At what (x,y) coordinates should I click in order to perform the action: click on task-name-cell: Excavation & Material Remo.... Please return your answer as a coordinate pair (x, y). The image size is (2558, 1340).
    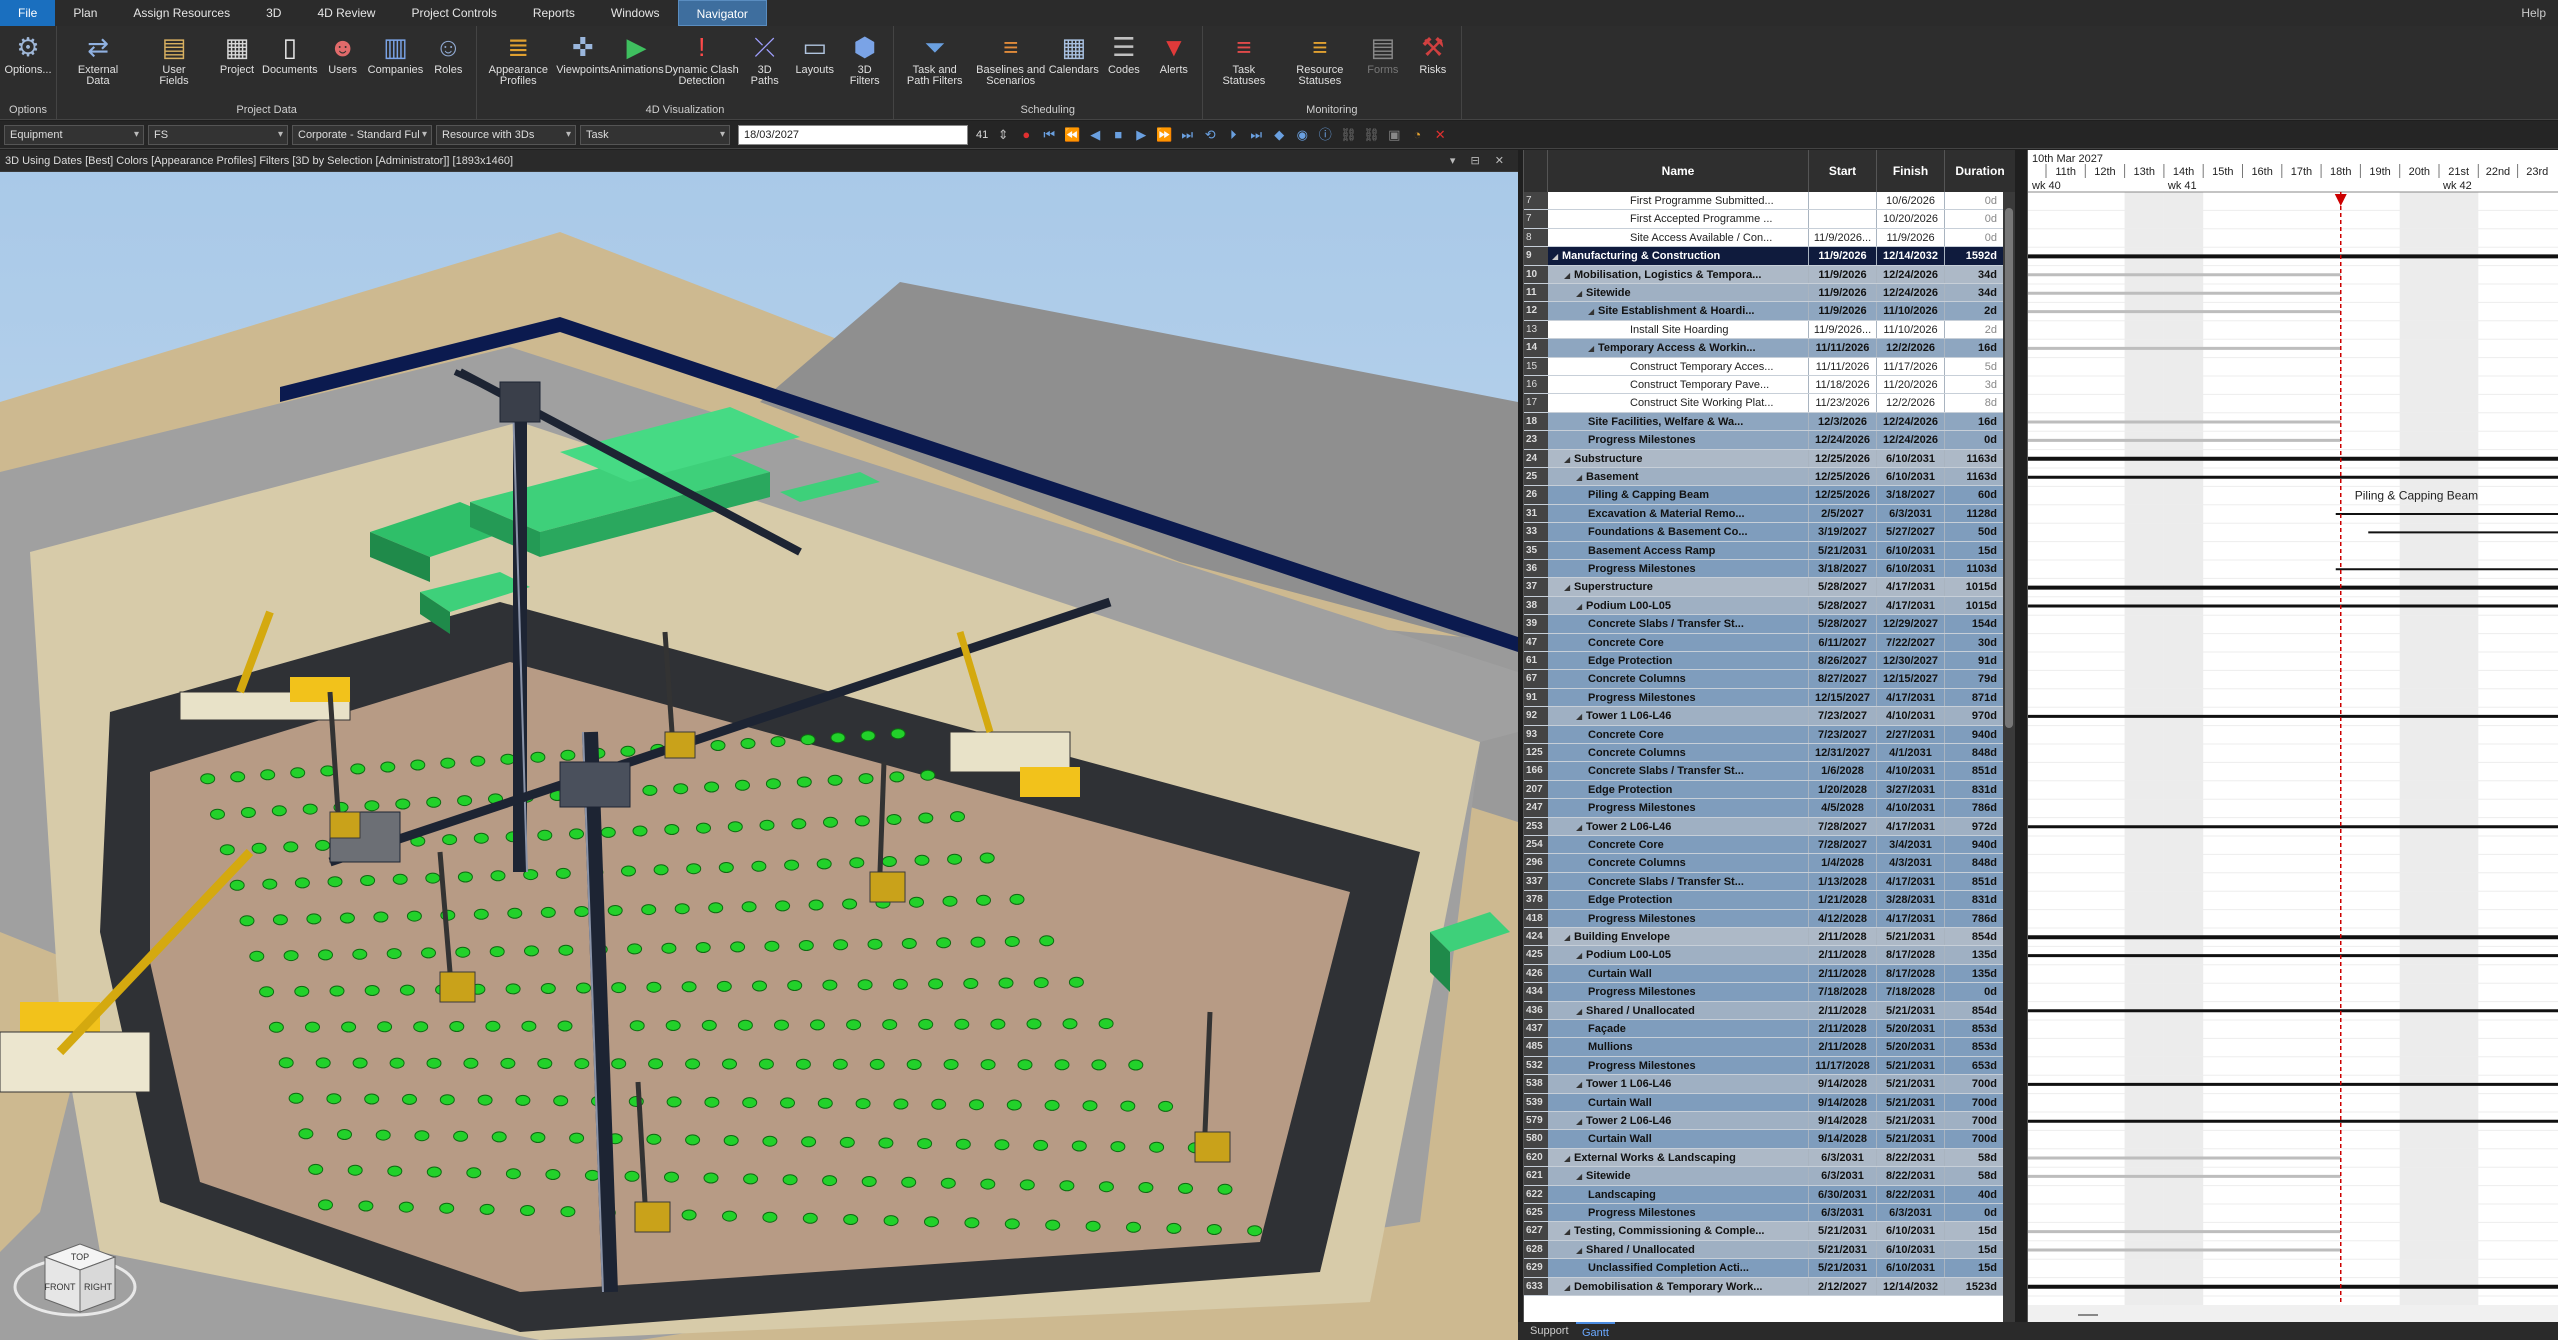
    Looking at the image, I should click on (1678, 513).